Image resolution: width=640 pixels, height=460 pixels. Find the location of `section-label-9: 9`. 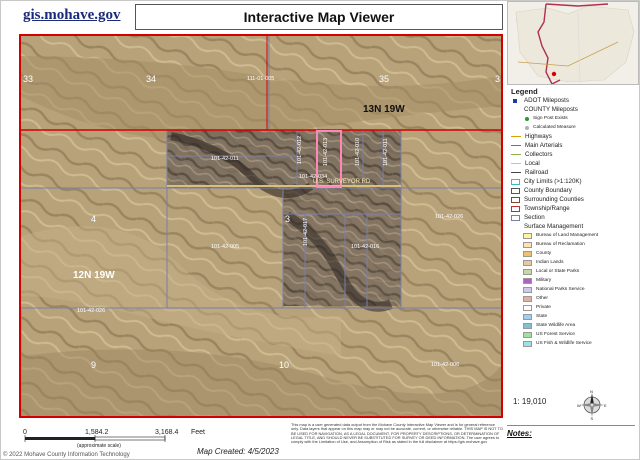

section-label-9: 9 is located at coordinates (94, 365).